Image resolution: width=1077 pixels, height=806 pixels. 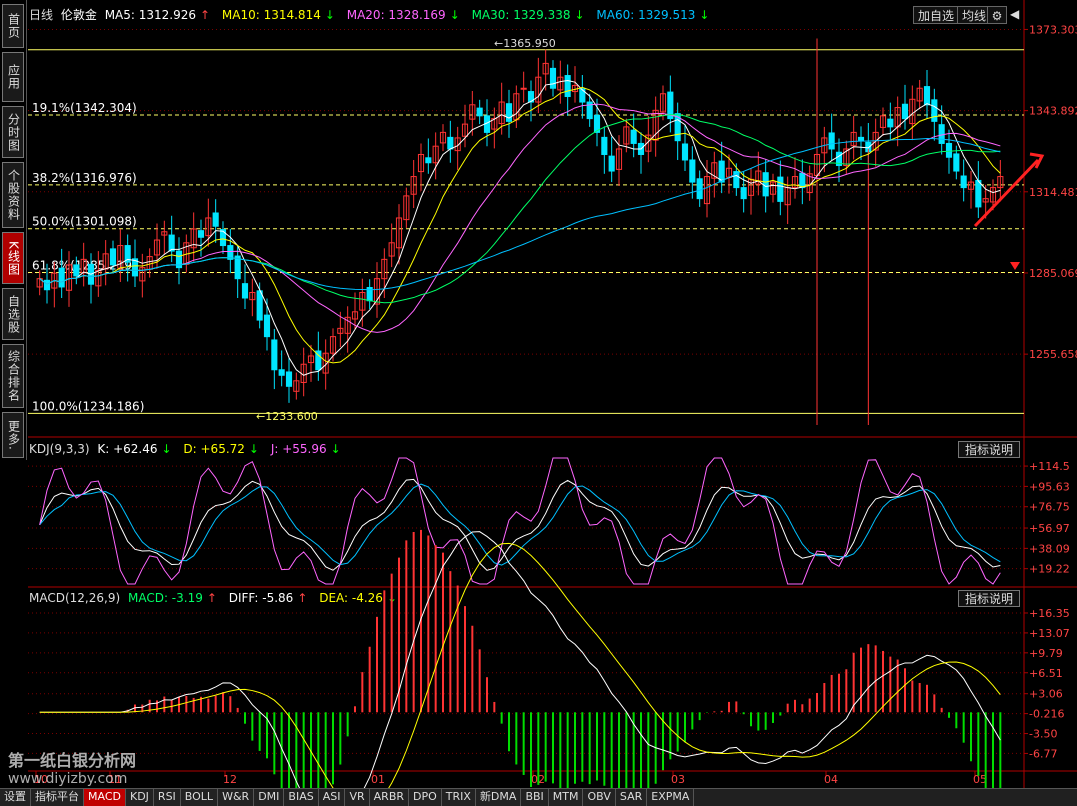 What do you see at coordinates (389, 797) in the screenshot?
I see `tab-arbr: ARBR` at bounding box center [389, 797].